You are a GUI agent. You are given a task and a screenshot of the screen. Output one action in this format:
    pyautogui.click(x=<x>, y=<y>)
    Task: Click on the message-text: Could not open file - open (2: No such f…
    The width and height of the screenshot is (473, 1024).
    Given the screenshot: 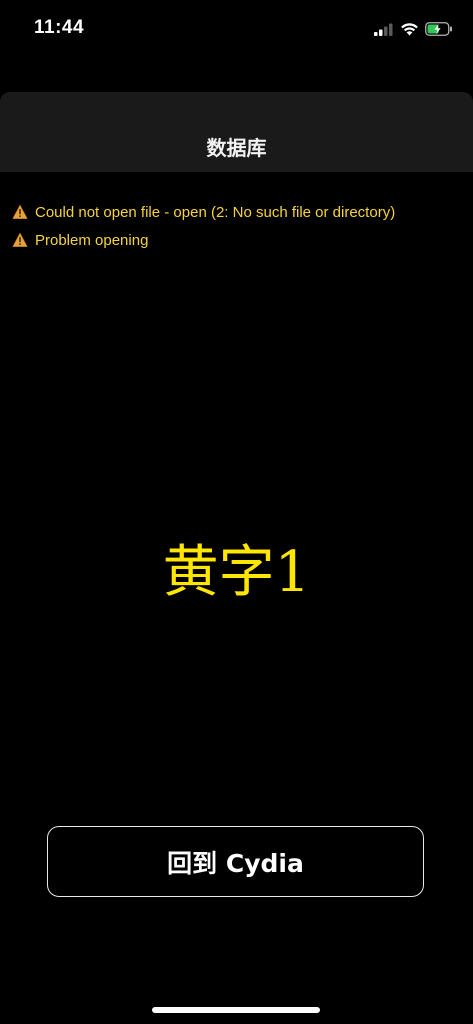 What is the action you would take?
    pyautogui.click(x=215, y=212)
    